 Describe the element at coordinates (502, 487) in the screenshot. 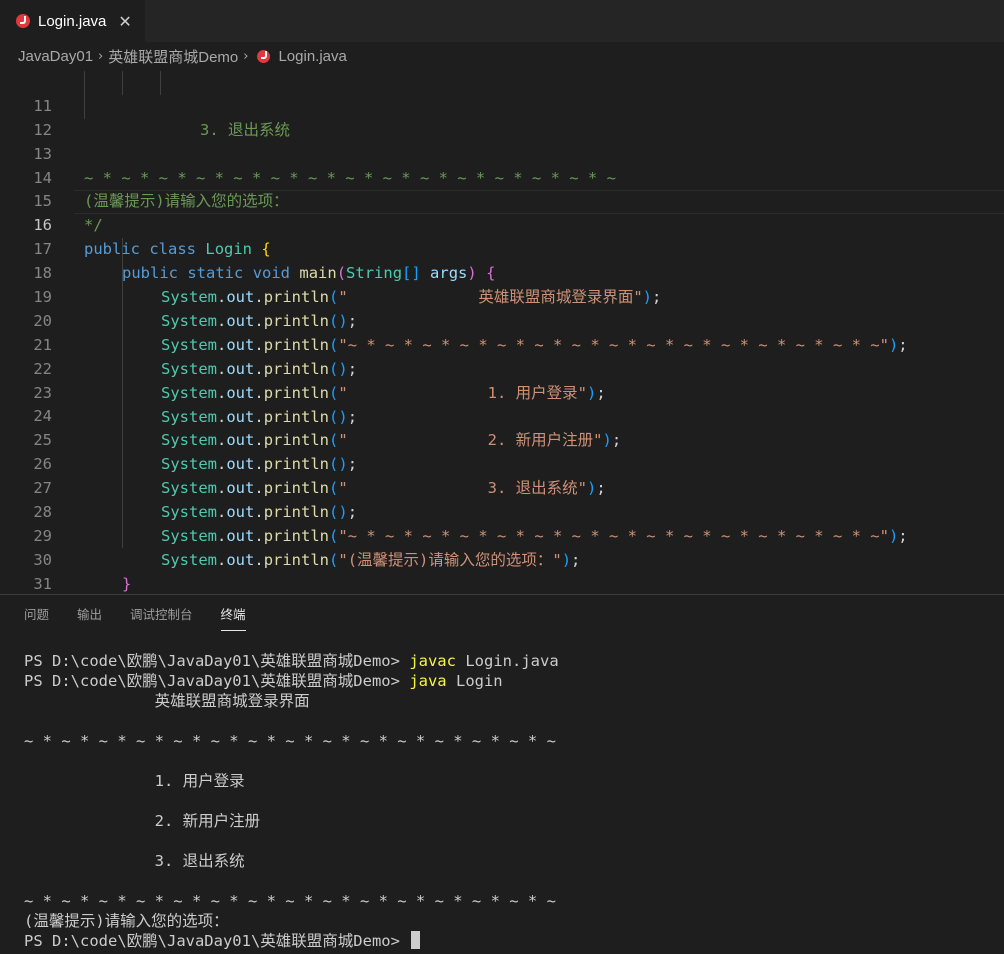

I see `code-line: 27 System.out.println();` at that location.